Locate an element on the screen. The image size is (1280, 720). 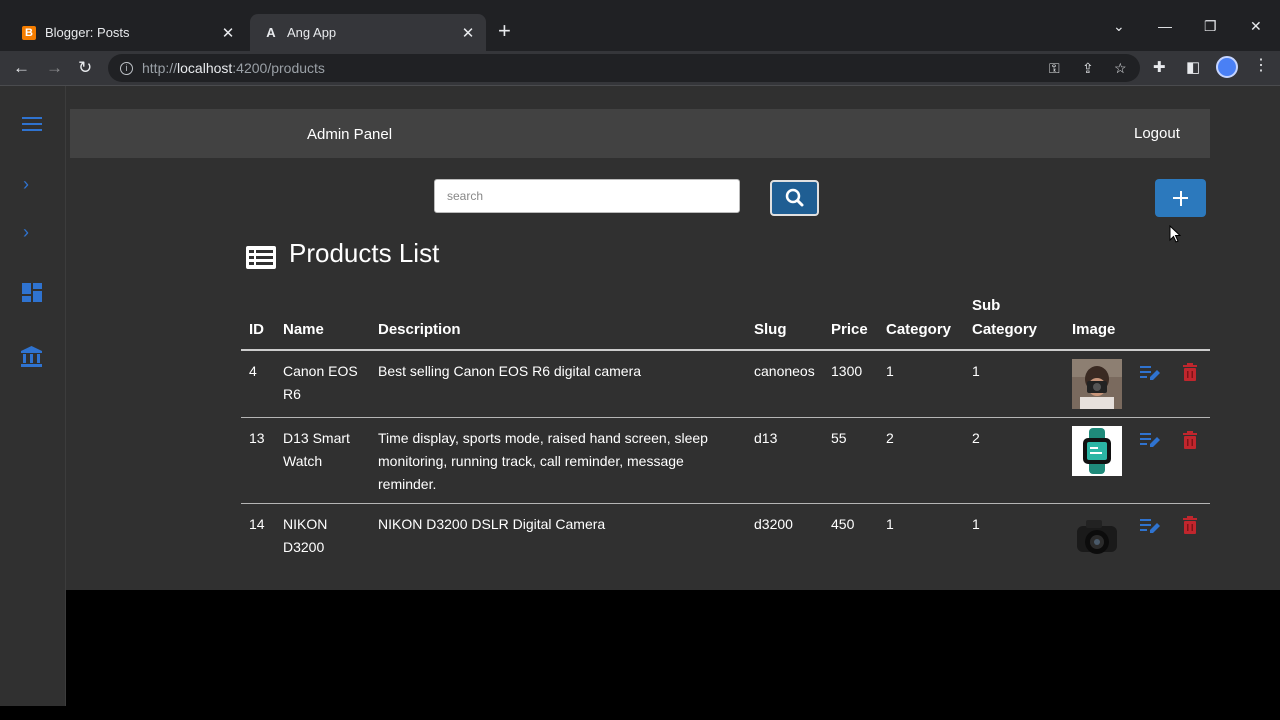
close-window-button: ✕ is located at coordinates (1256, 26).